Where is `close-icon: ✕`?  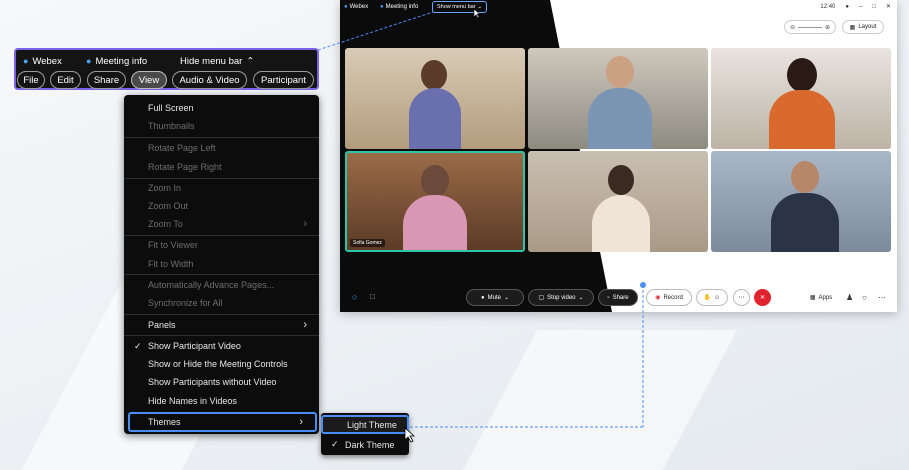 close-icon: ✕ is located at coordinates (888, 6).